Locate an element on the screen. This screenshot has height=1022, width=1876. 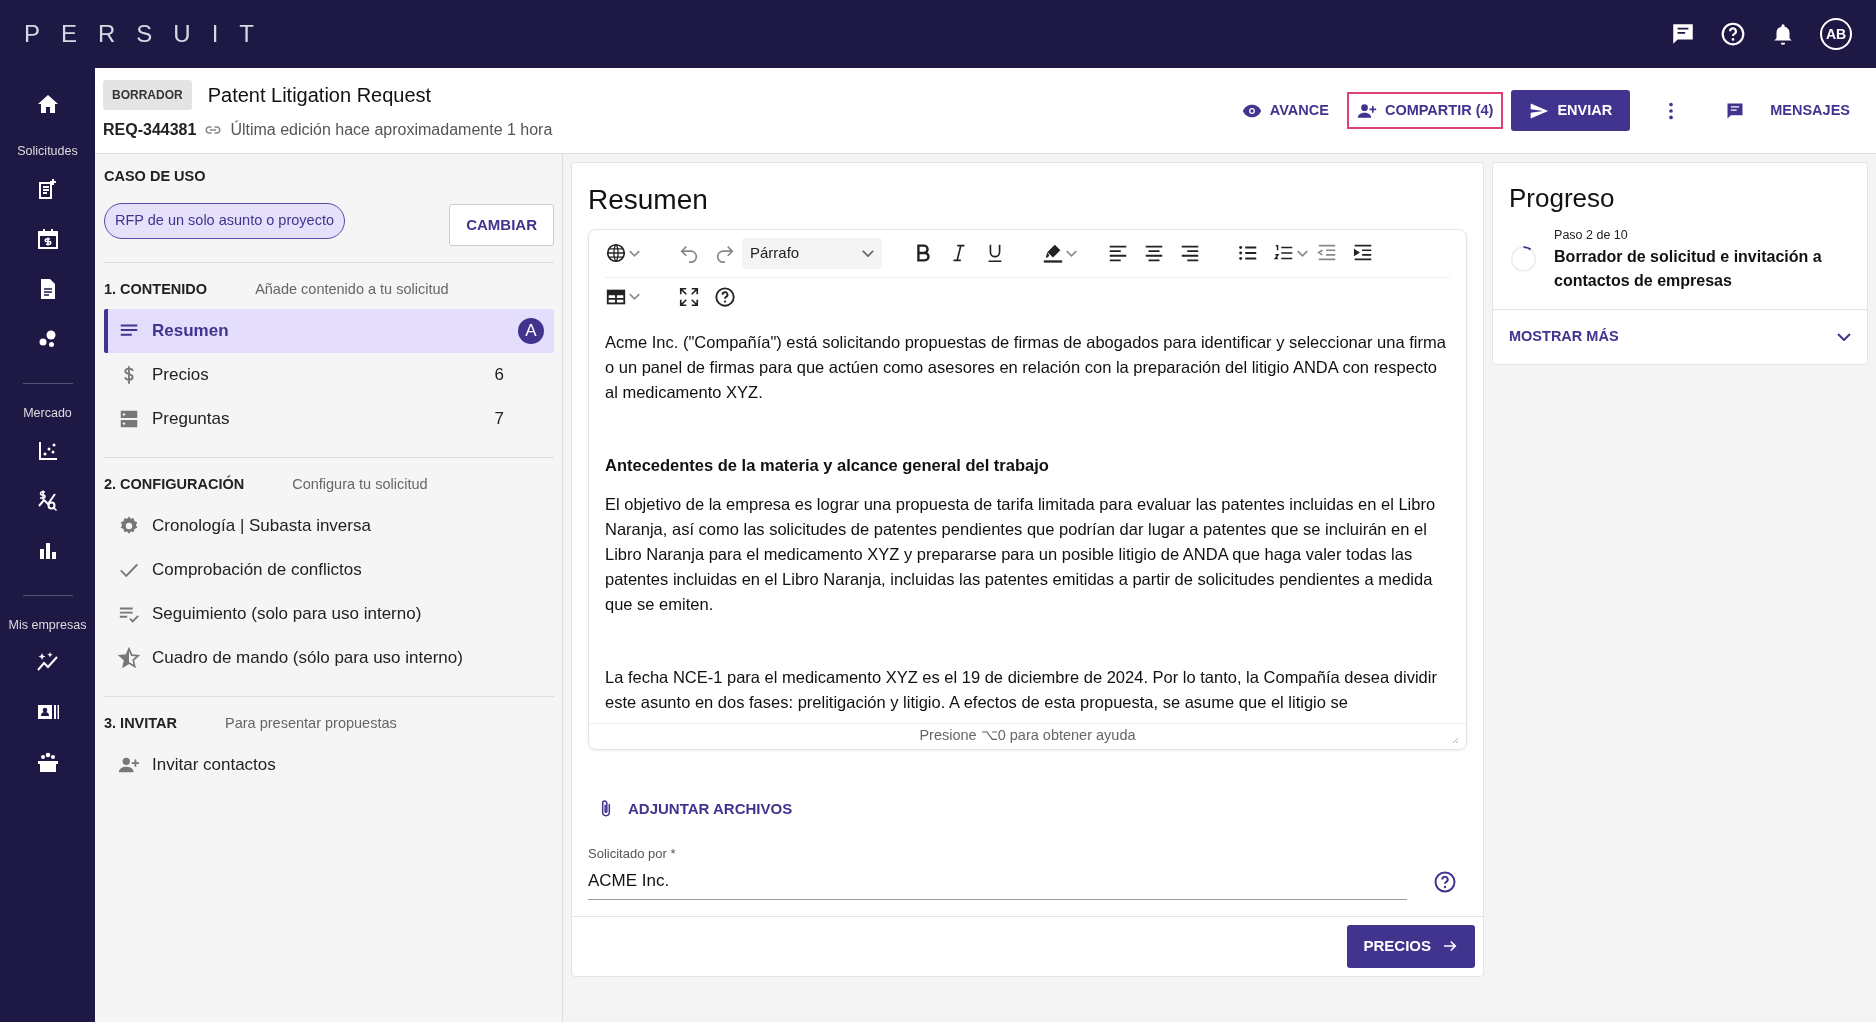
chevron-down-icon is located at coordinates (1844, 336).